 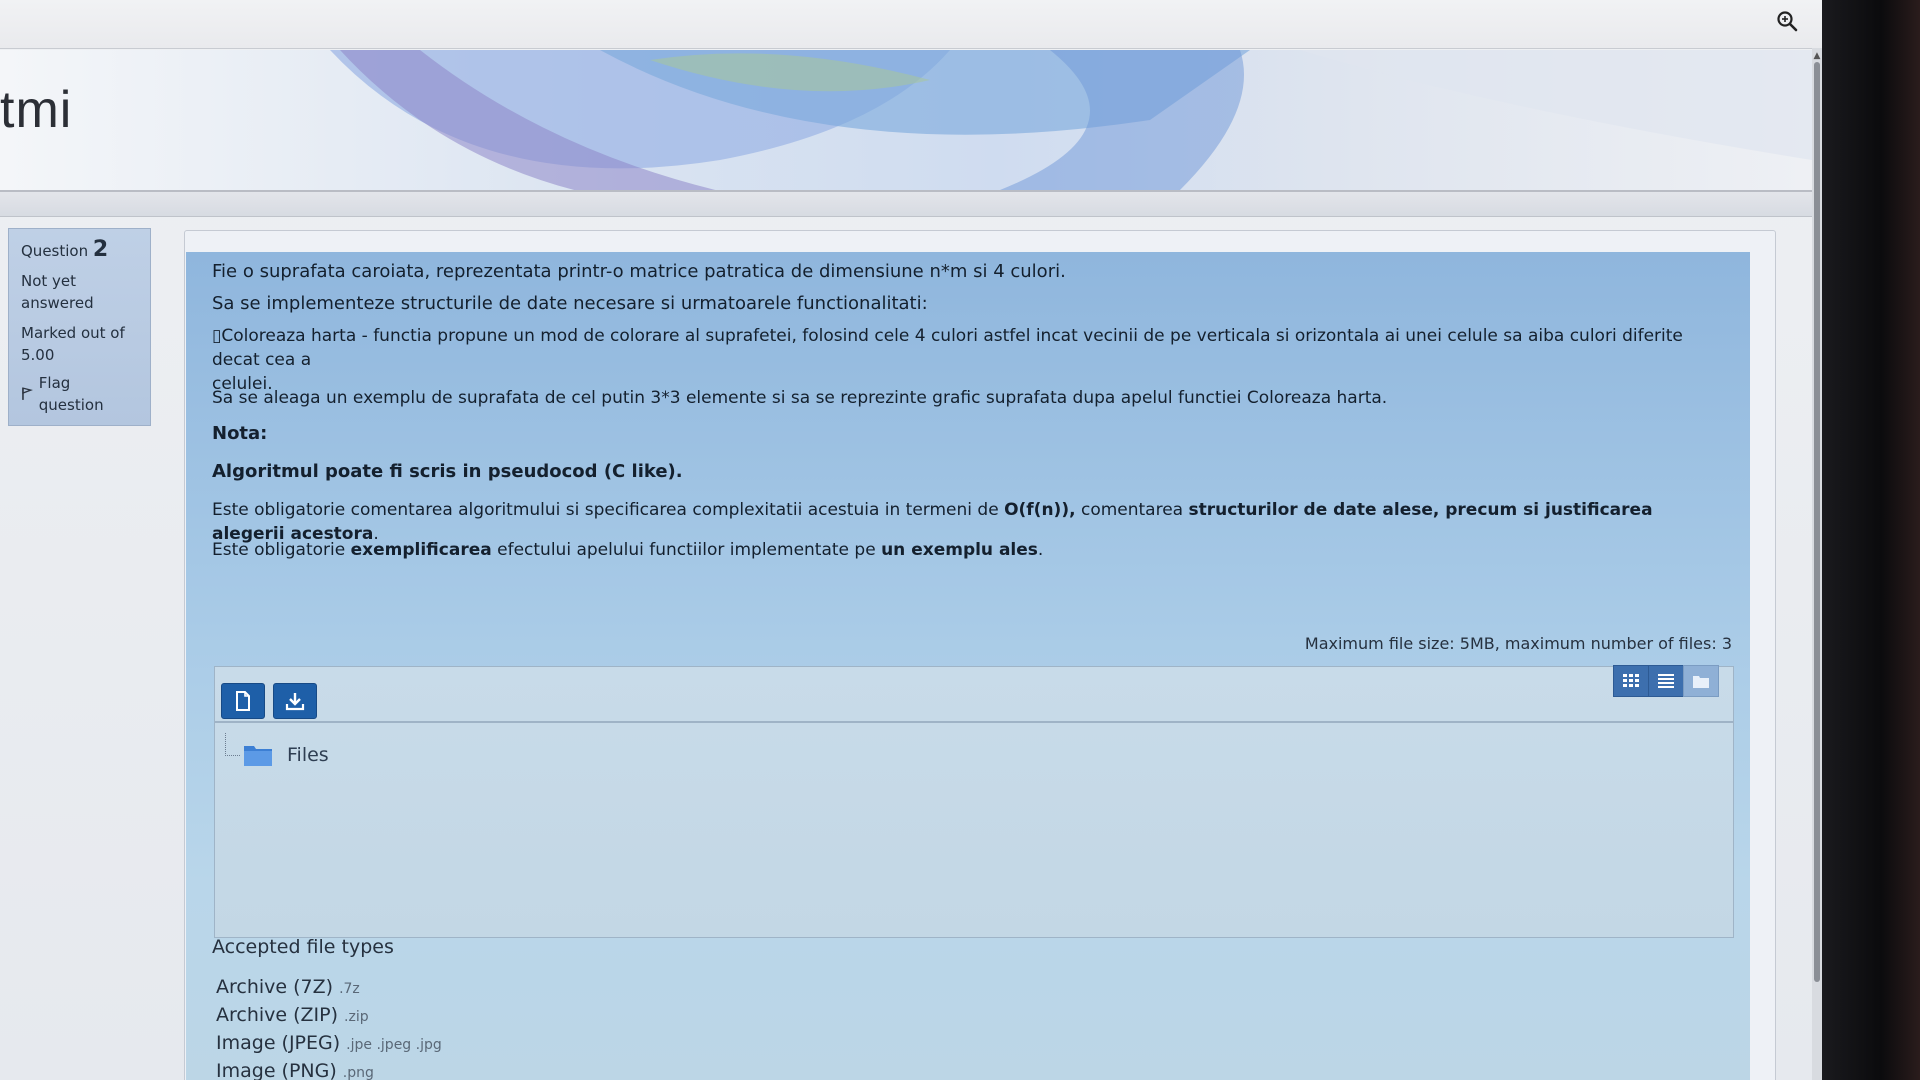 What do you see at coordinates (57, 303) in the screenshot?
I see `question-state-line2: answered` at bounding box center [57, 303].